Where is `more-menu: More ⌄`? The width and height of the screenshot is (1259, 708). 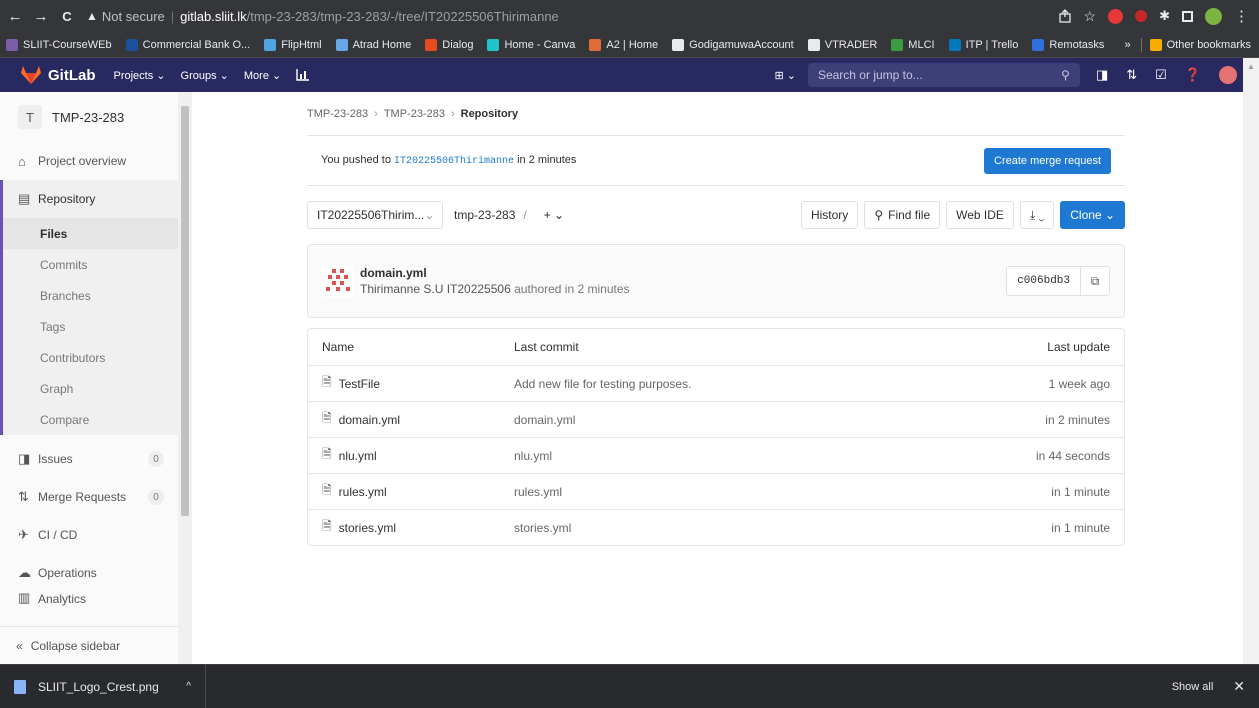 more-menu: More ⌄ is located at coordinates (262, 75).